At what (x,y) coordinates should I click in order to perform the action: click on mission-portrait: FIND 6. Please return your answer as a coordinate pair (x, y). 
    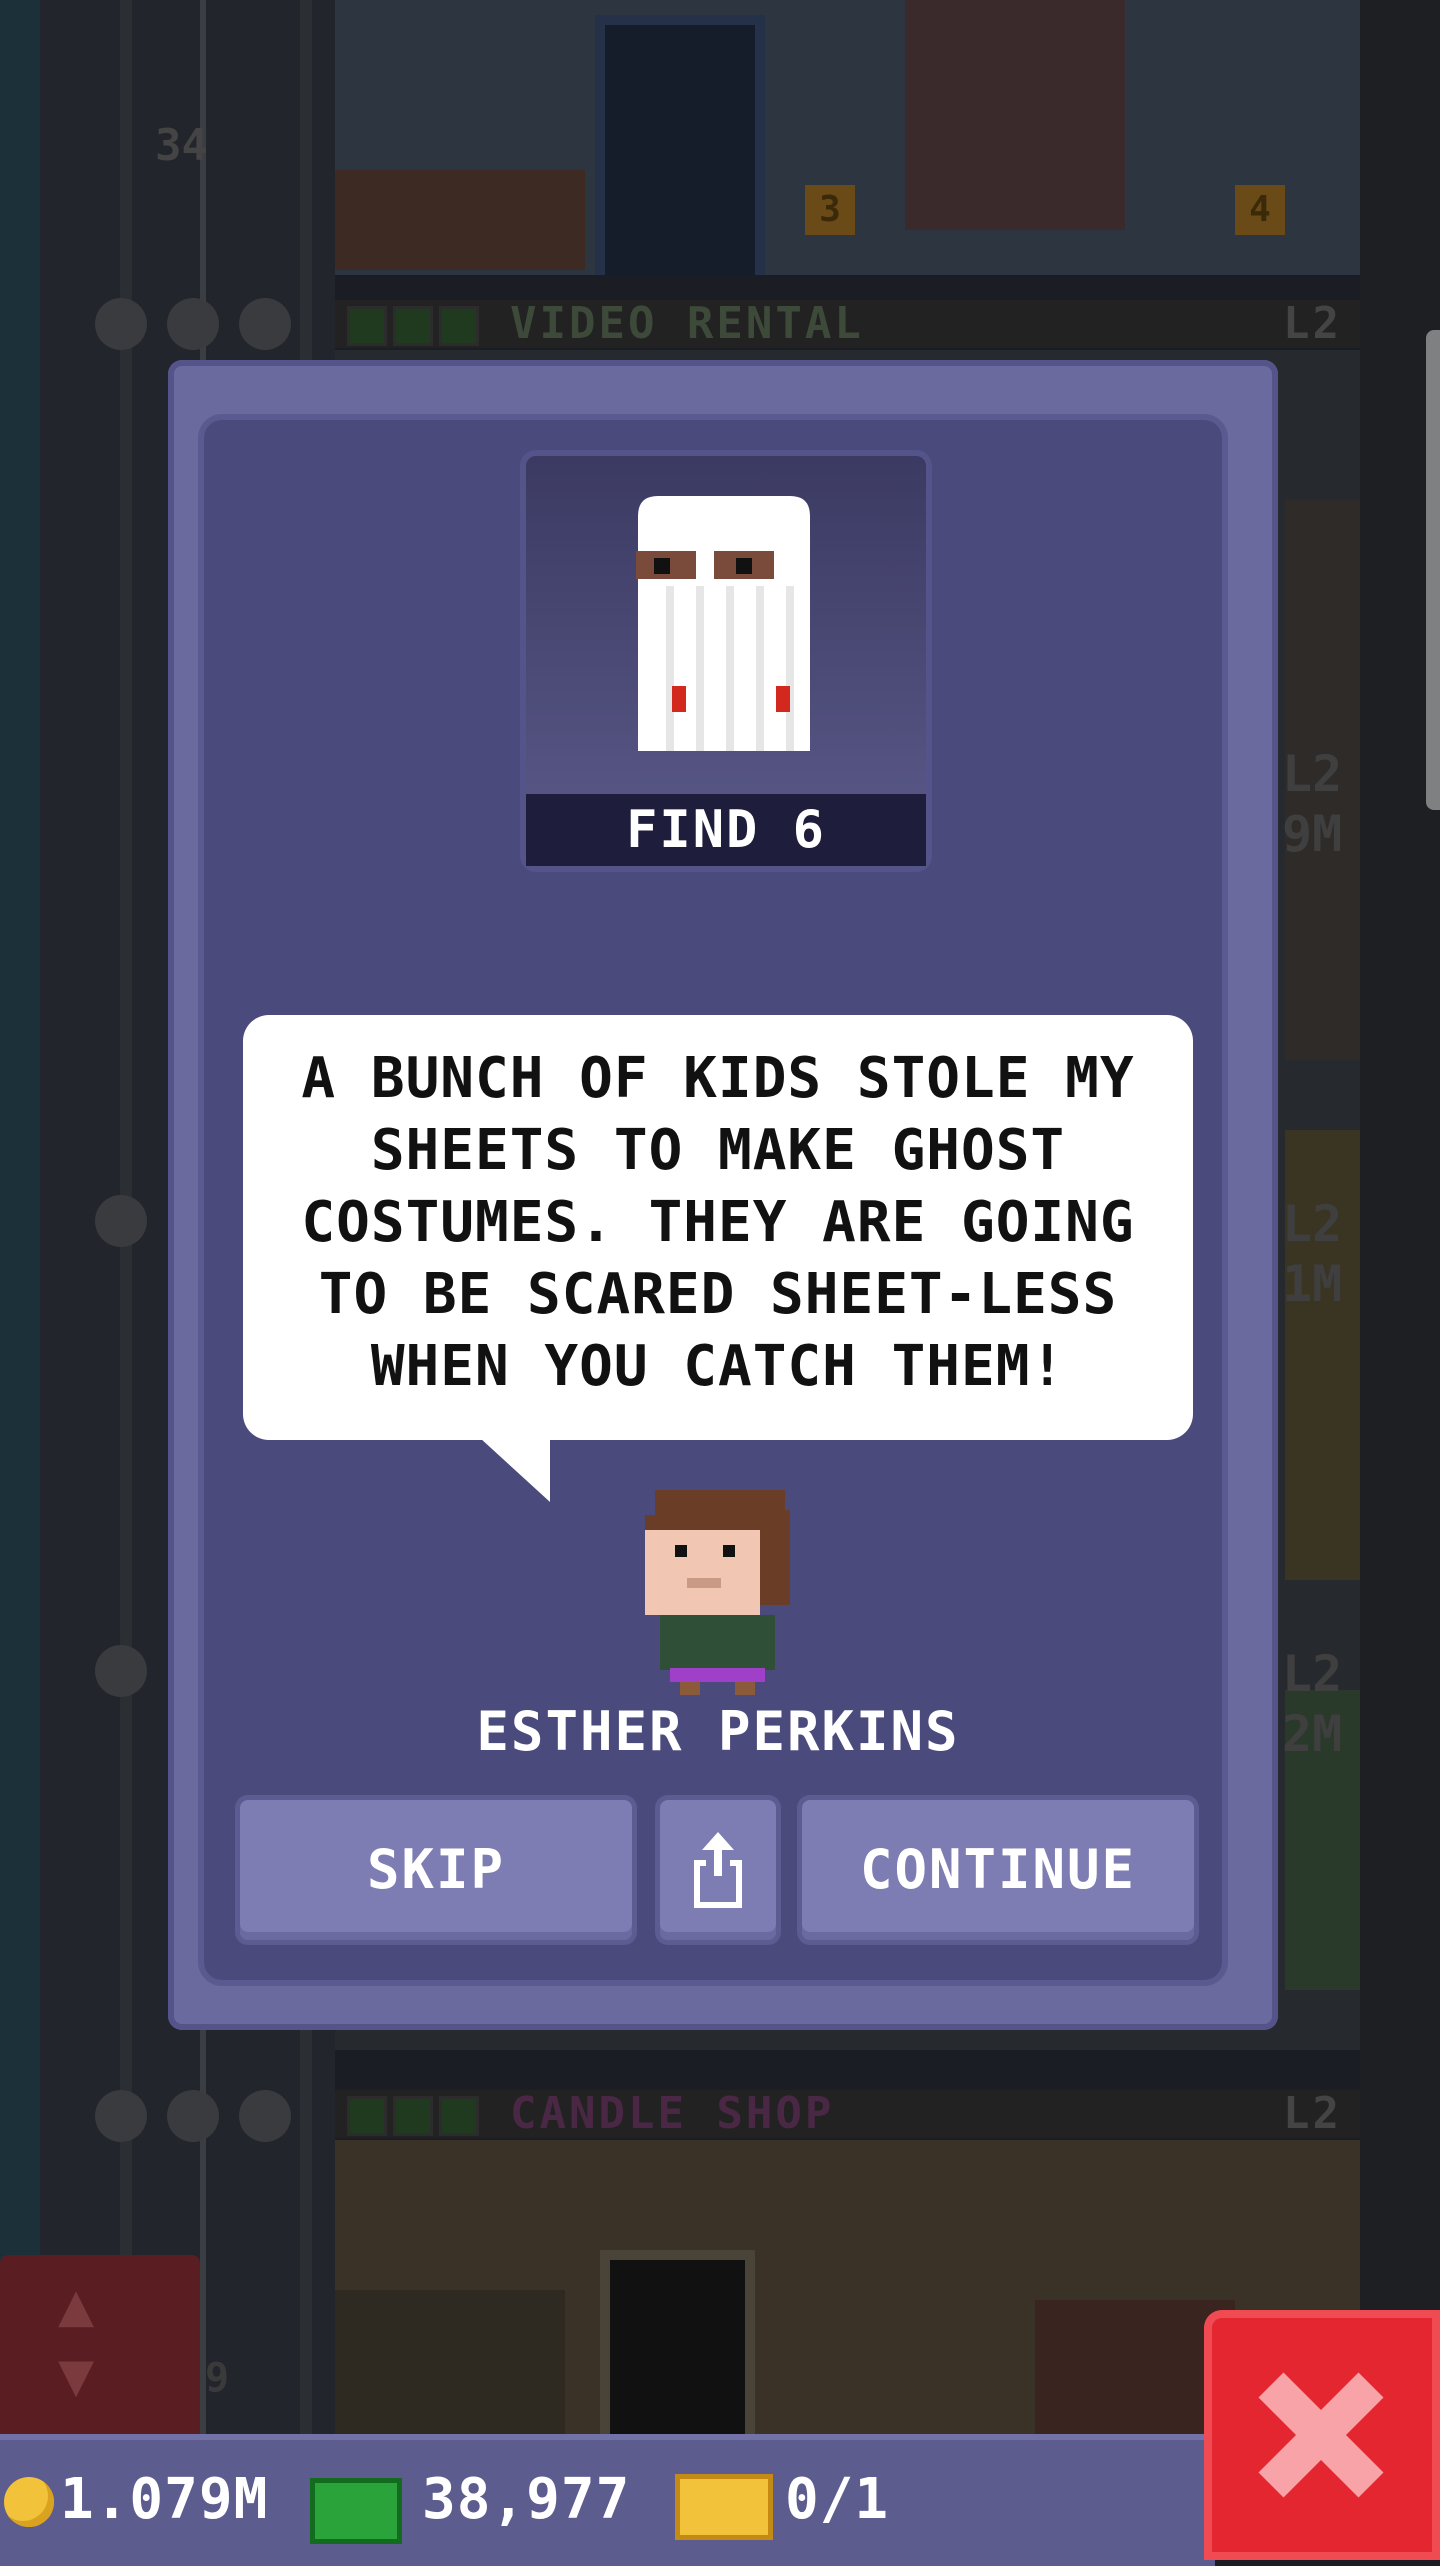
    Looking at the image, I should click on (726, 661).